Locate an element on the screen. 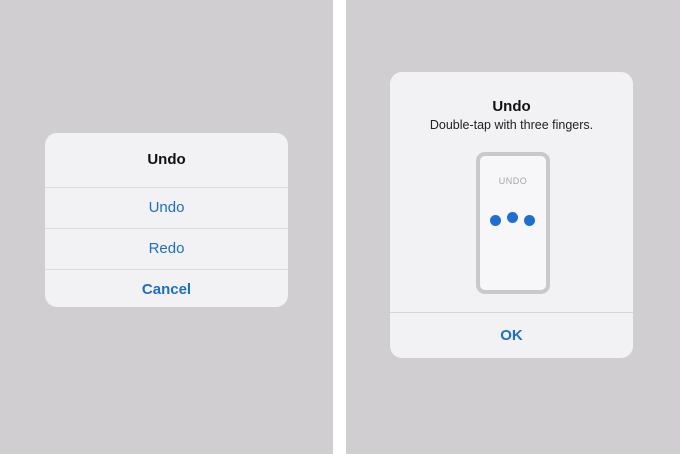  ok-button: OK is located at coordinates (511, 335).